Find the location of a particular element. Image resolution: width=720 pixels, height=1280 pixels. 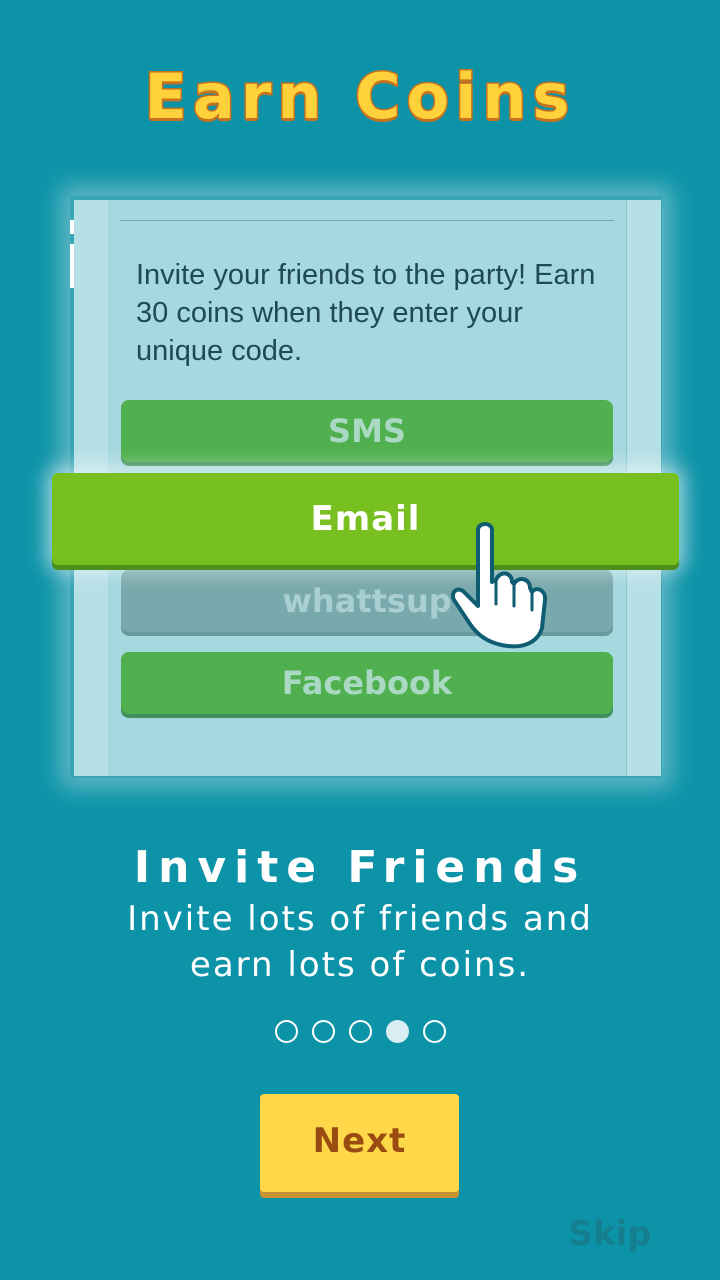

next-button: Next is located at coordinates (359, 1143).